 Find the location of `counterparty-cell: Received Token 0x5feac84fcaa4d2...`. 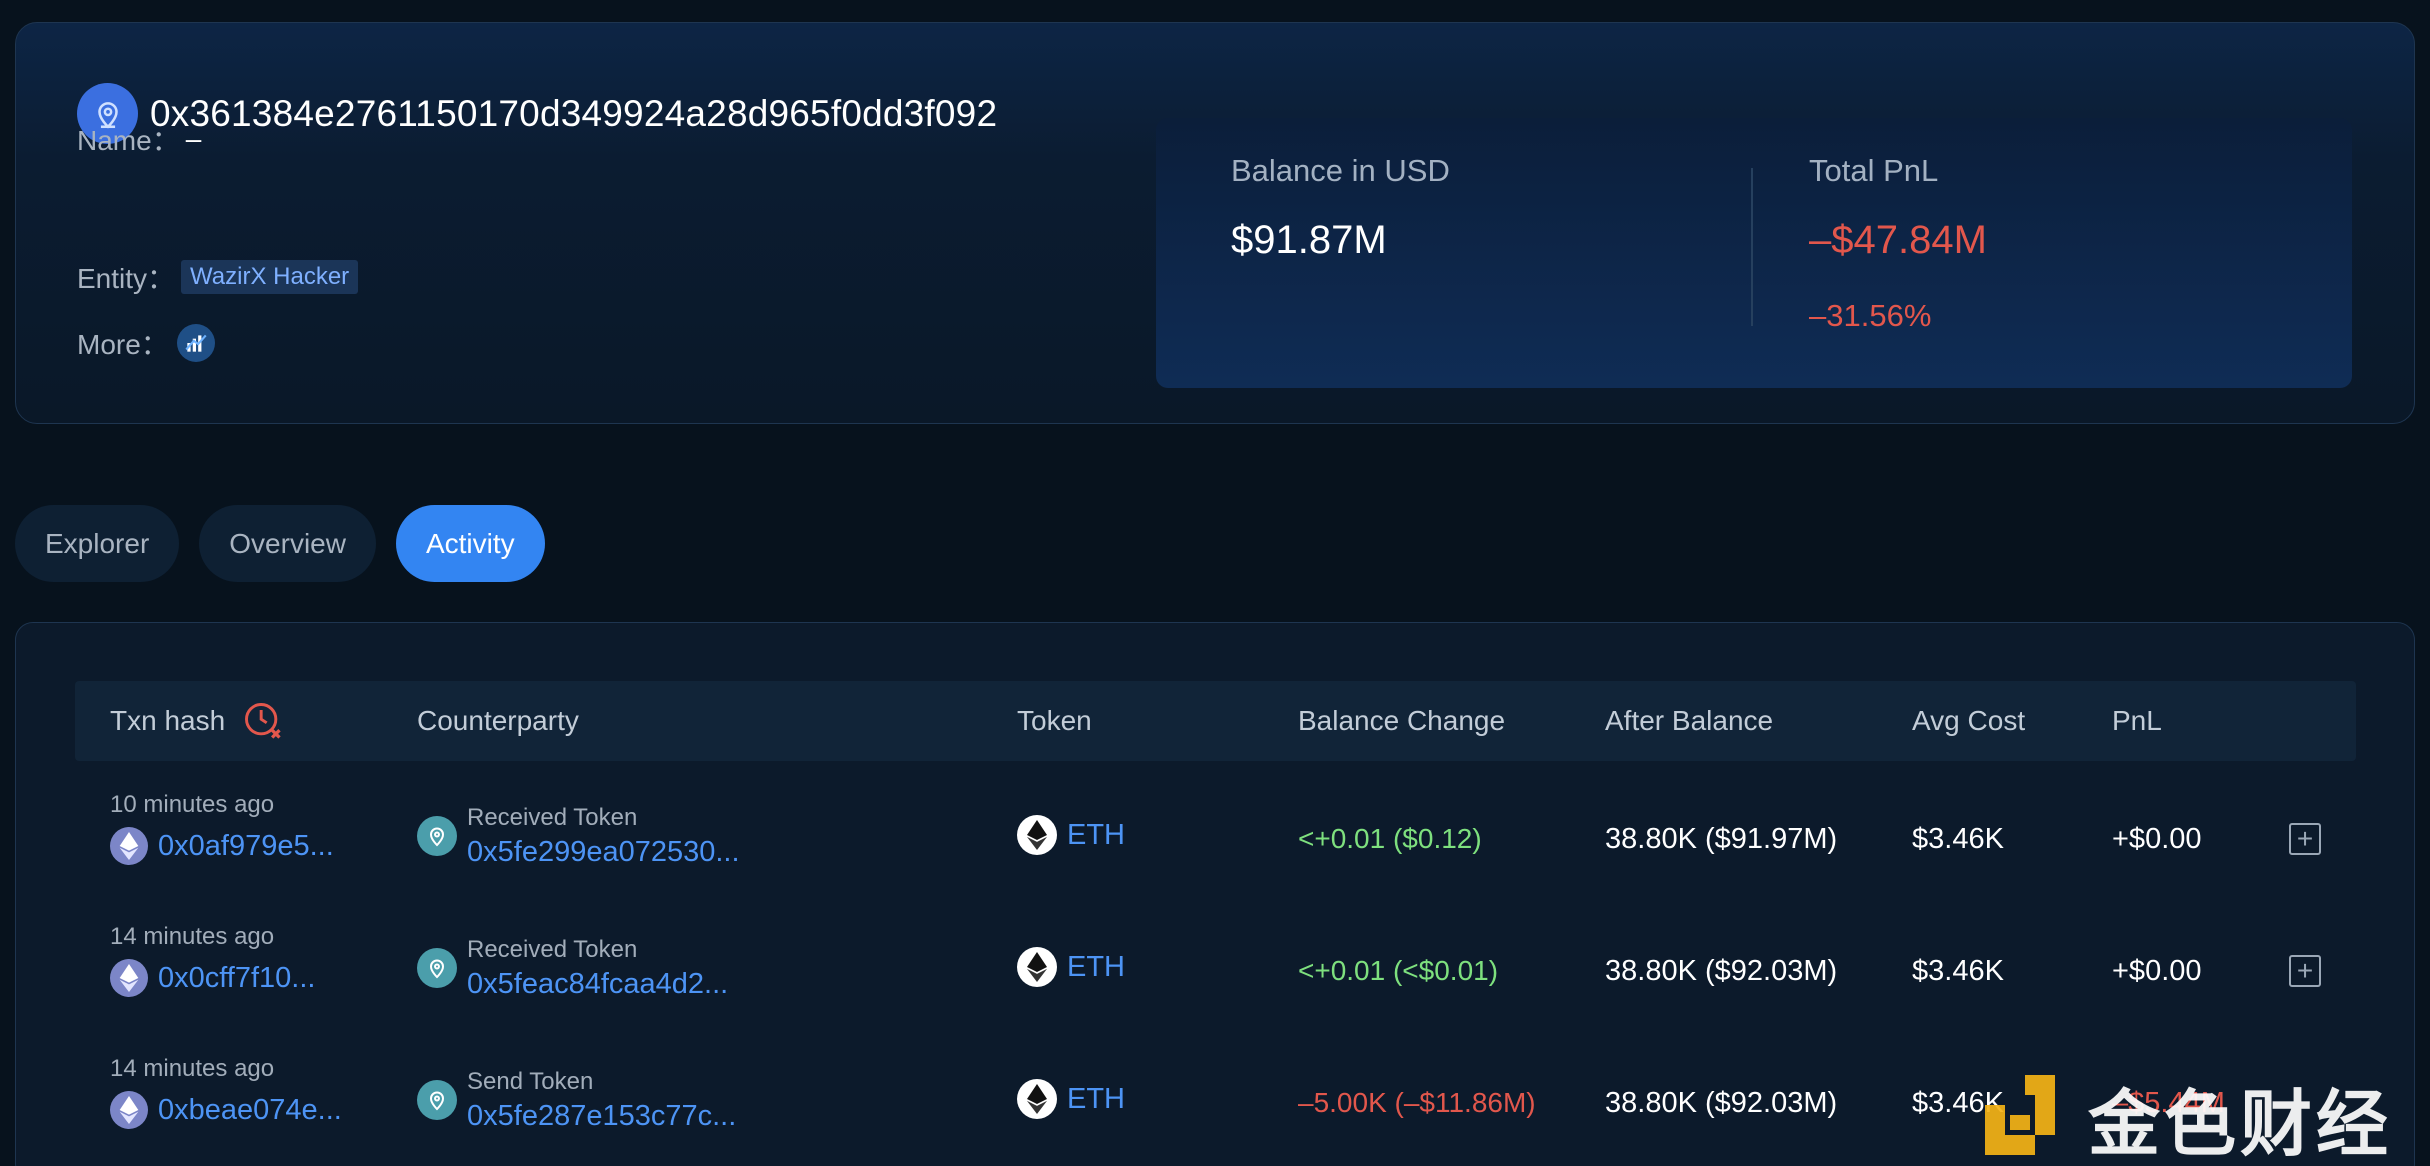

counterparty-cell: Received Token 0x5feac84fcaa4d2... is located at coordinates (572, 968).